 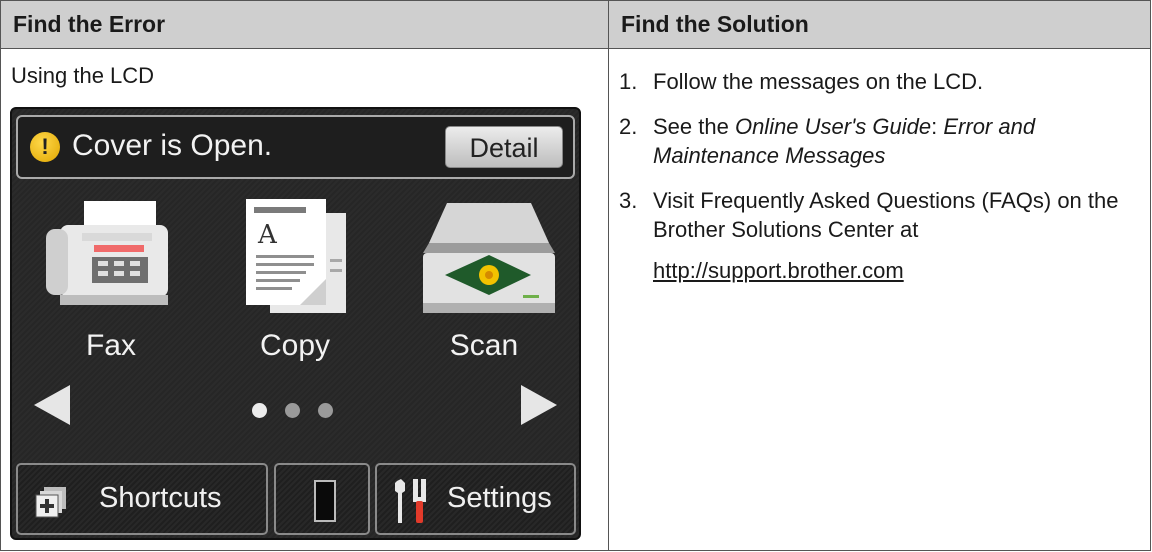 I want to click on guide-title: Online User's Guide, so click(x=833, y=126).